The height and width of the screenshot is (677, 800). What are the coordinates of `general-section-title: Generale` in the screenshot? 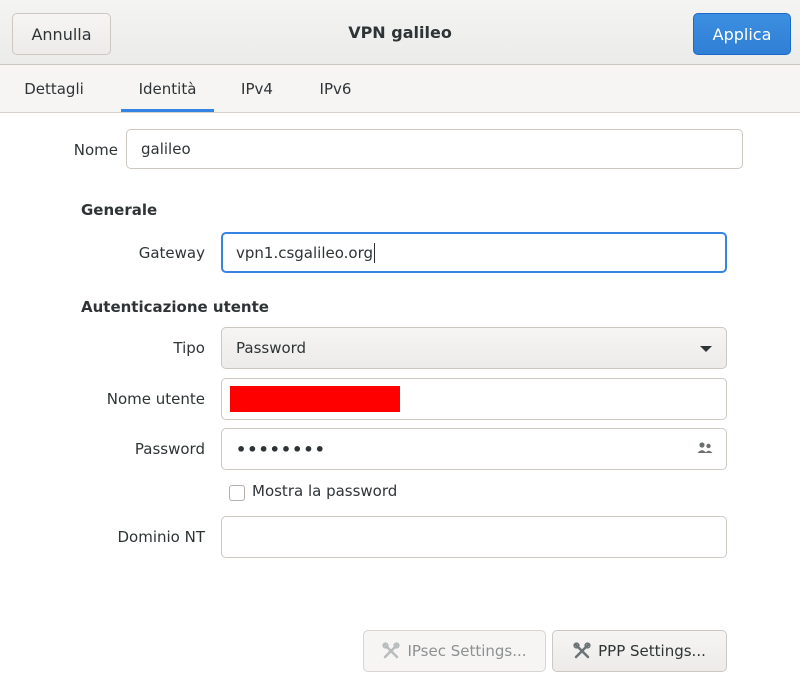 It's located at (119, 210).